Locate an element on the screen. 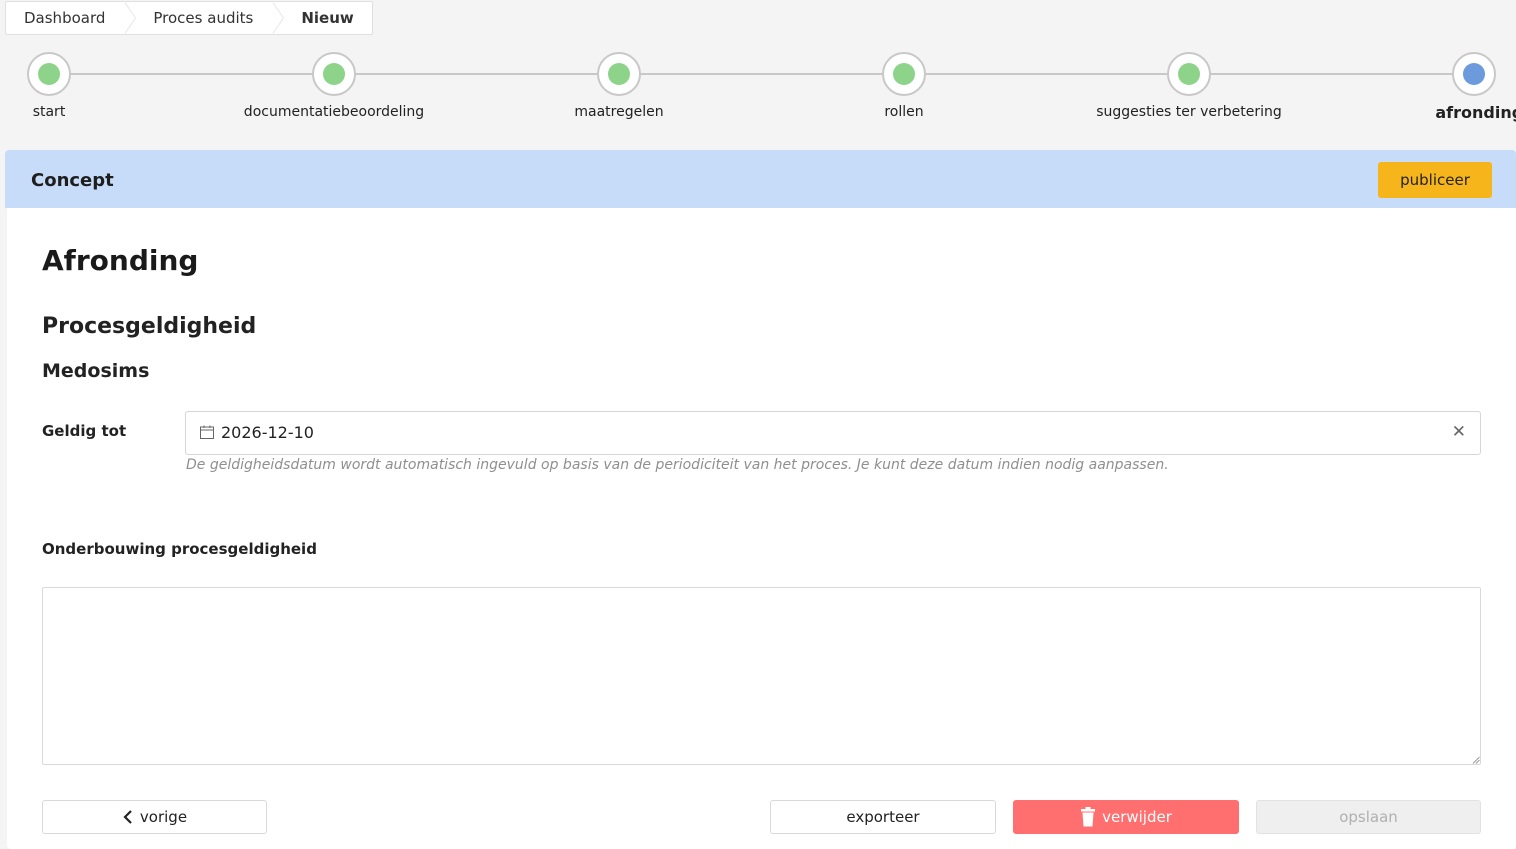  previous-button: vorige is located at coordinates (154, 817).